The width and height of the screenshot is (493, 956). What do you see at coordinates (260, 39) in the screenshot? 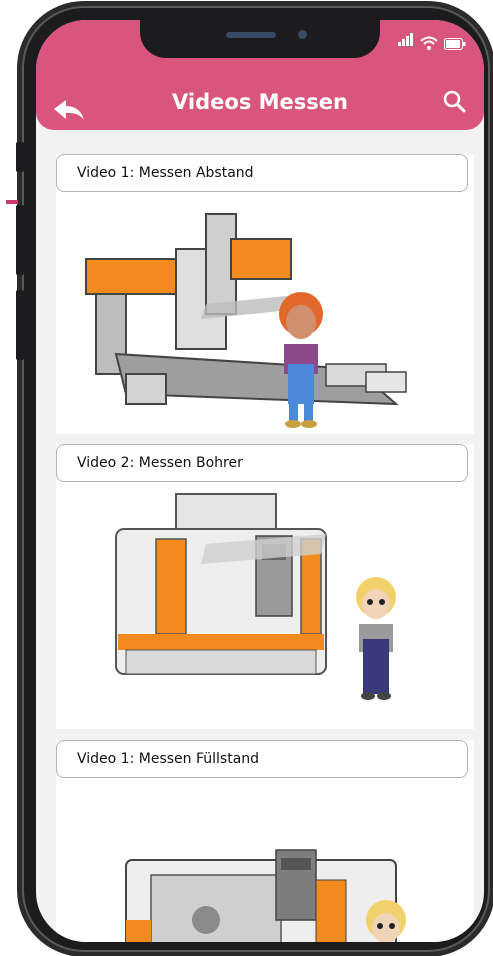
I see `phone-notch` at bounding box center [260, 39].